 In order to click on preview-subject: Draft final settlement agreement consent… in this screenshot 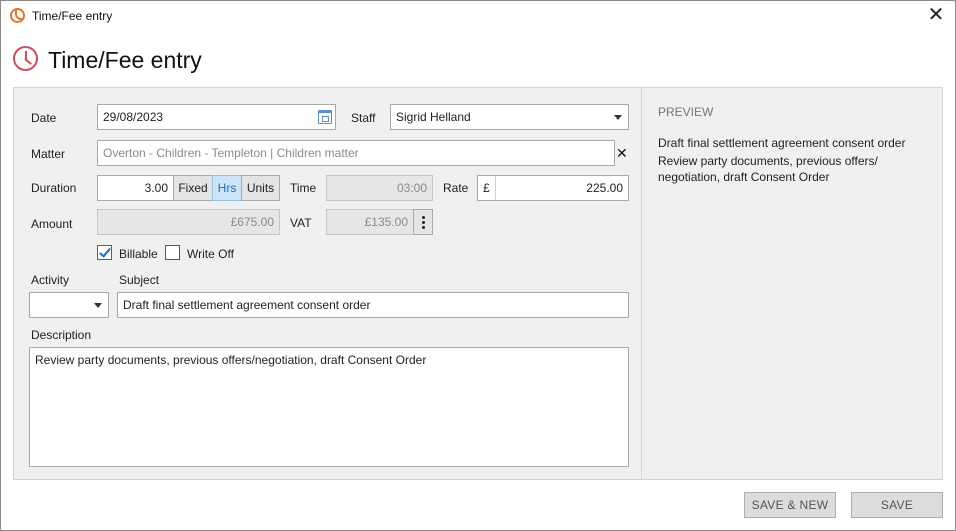, I will do `click(782, 143)`.